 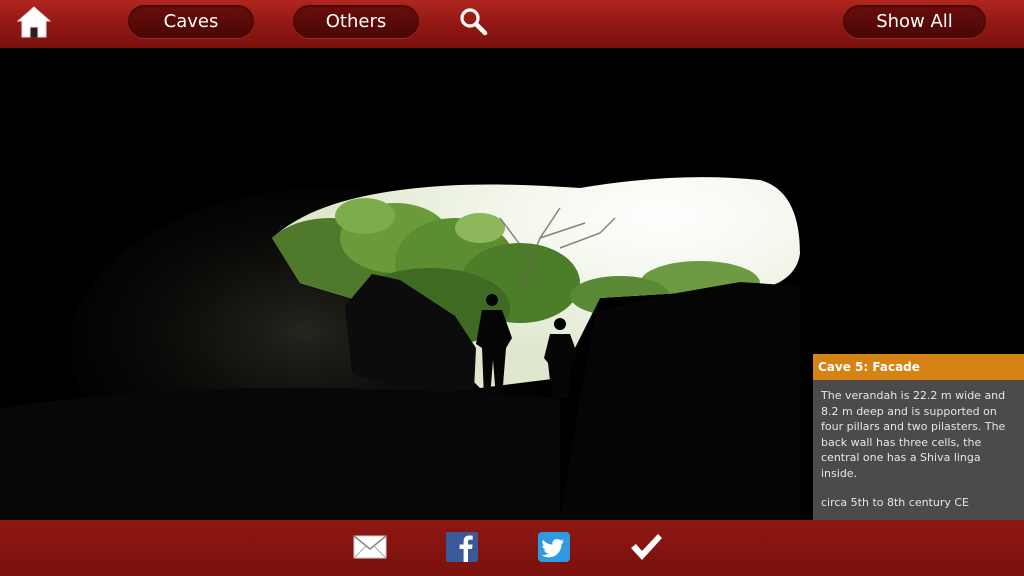 What do you see at coordinates (34, 22) in the screenshot?
I see `home-icon` at bounding box center [34, 22].